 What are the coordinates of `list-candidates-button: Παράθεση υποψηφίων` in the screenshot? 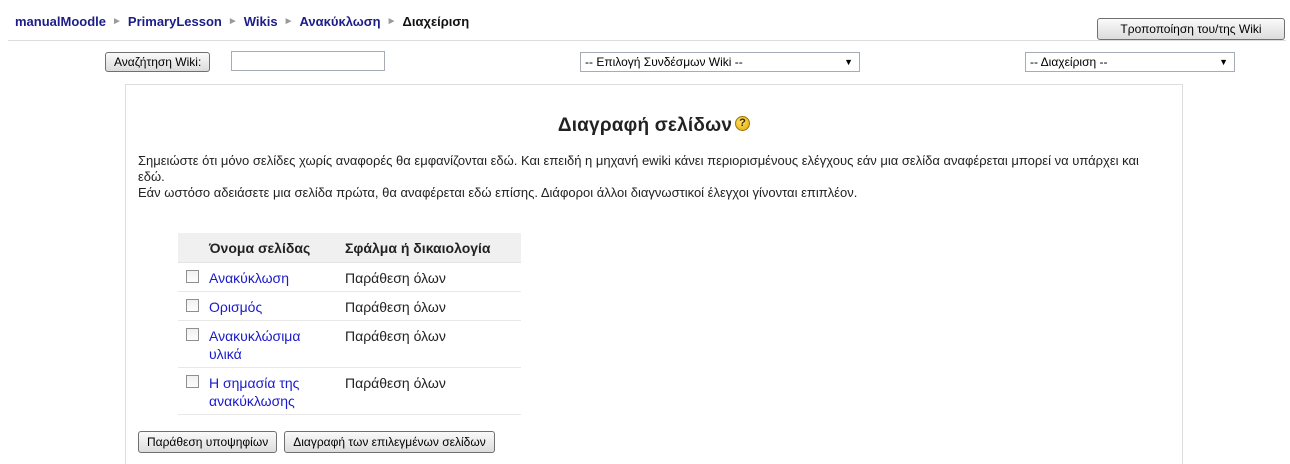 It's located at (208, 442).